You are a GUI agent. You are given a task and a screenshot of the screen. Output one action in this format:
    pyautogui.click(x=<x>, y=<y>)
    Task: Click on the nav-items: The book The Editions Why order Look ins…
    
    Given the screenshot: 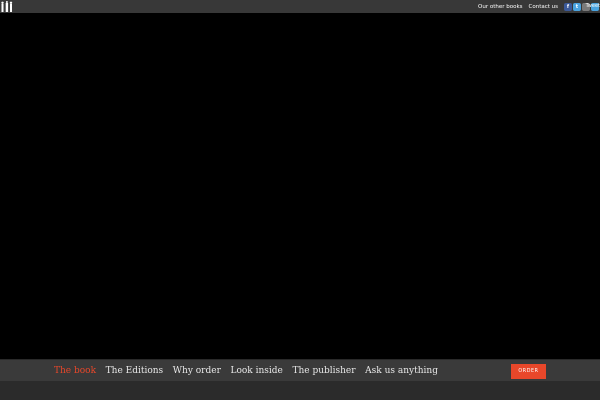 What is the action you would take?
    pyautogui.click(x=251, y=371)
    